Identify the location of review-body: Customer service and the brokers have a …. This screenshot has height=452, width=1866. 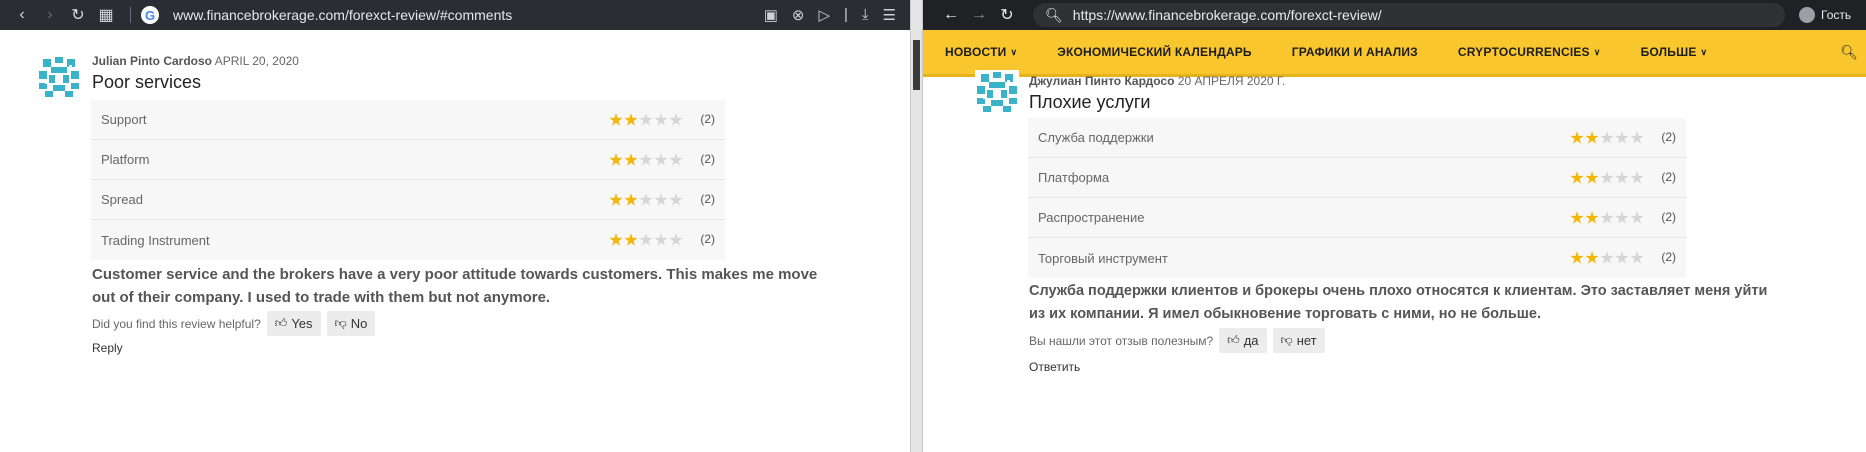
(492, 286).